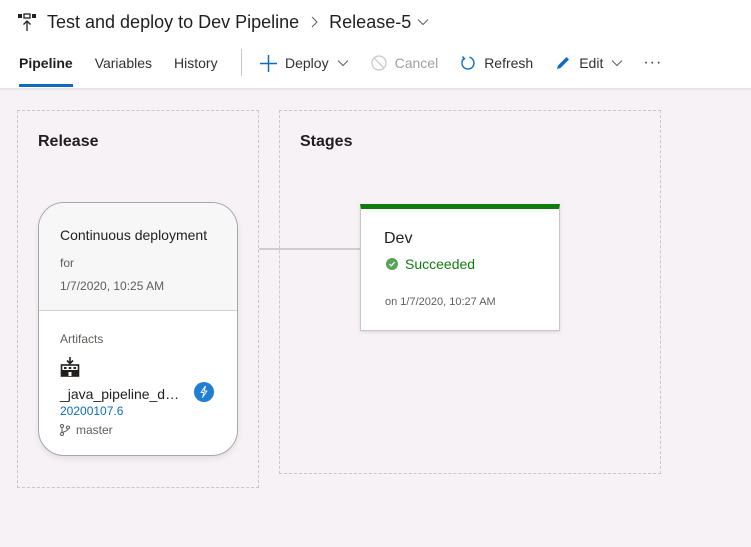 This screenshot has width=751, height=547. I want to click on success-check-icon, so click(392, 264).